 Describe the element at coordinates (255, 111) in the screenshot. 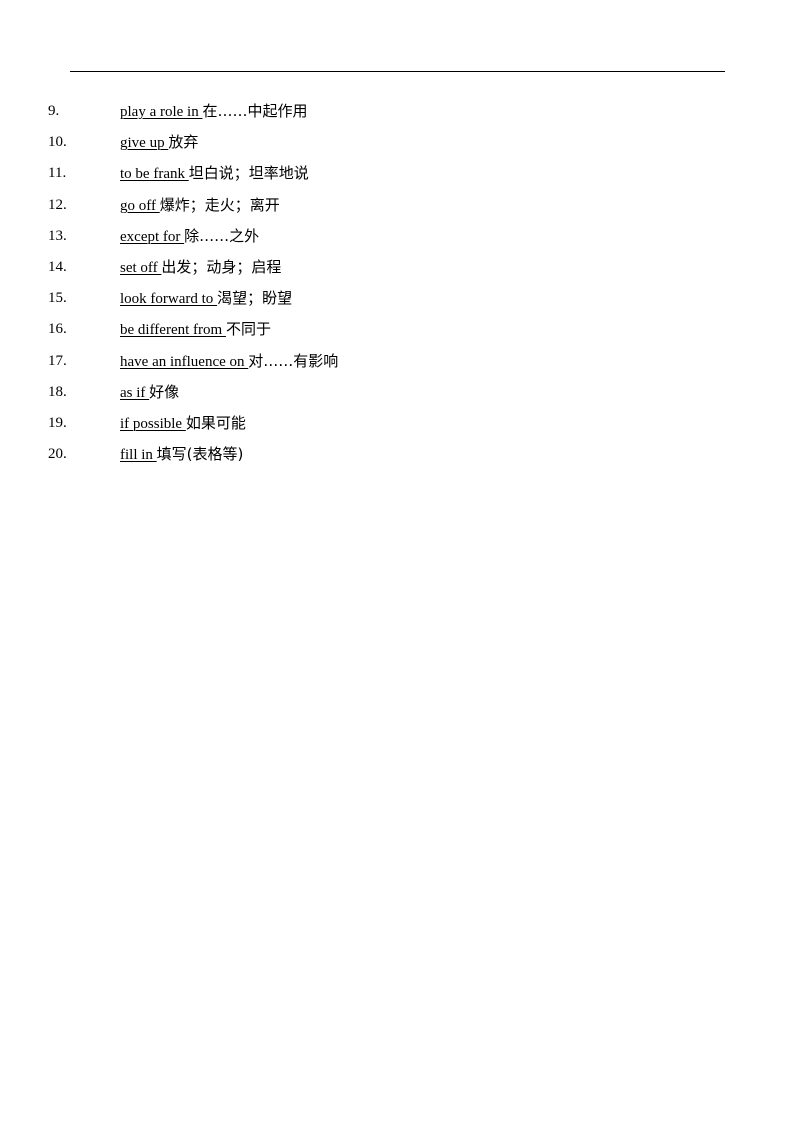

I see `chinese-meaning: 在……中起作用` at that location.